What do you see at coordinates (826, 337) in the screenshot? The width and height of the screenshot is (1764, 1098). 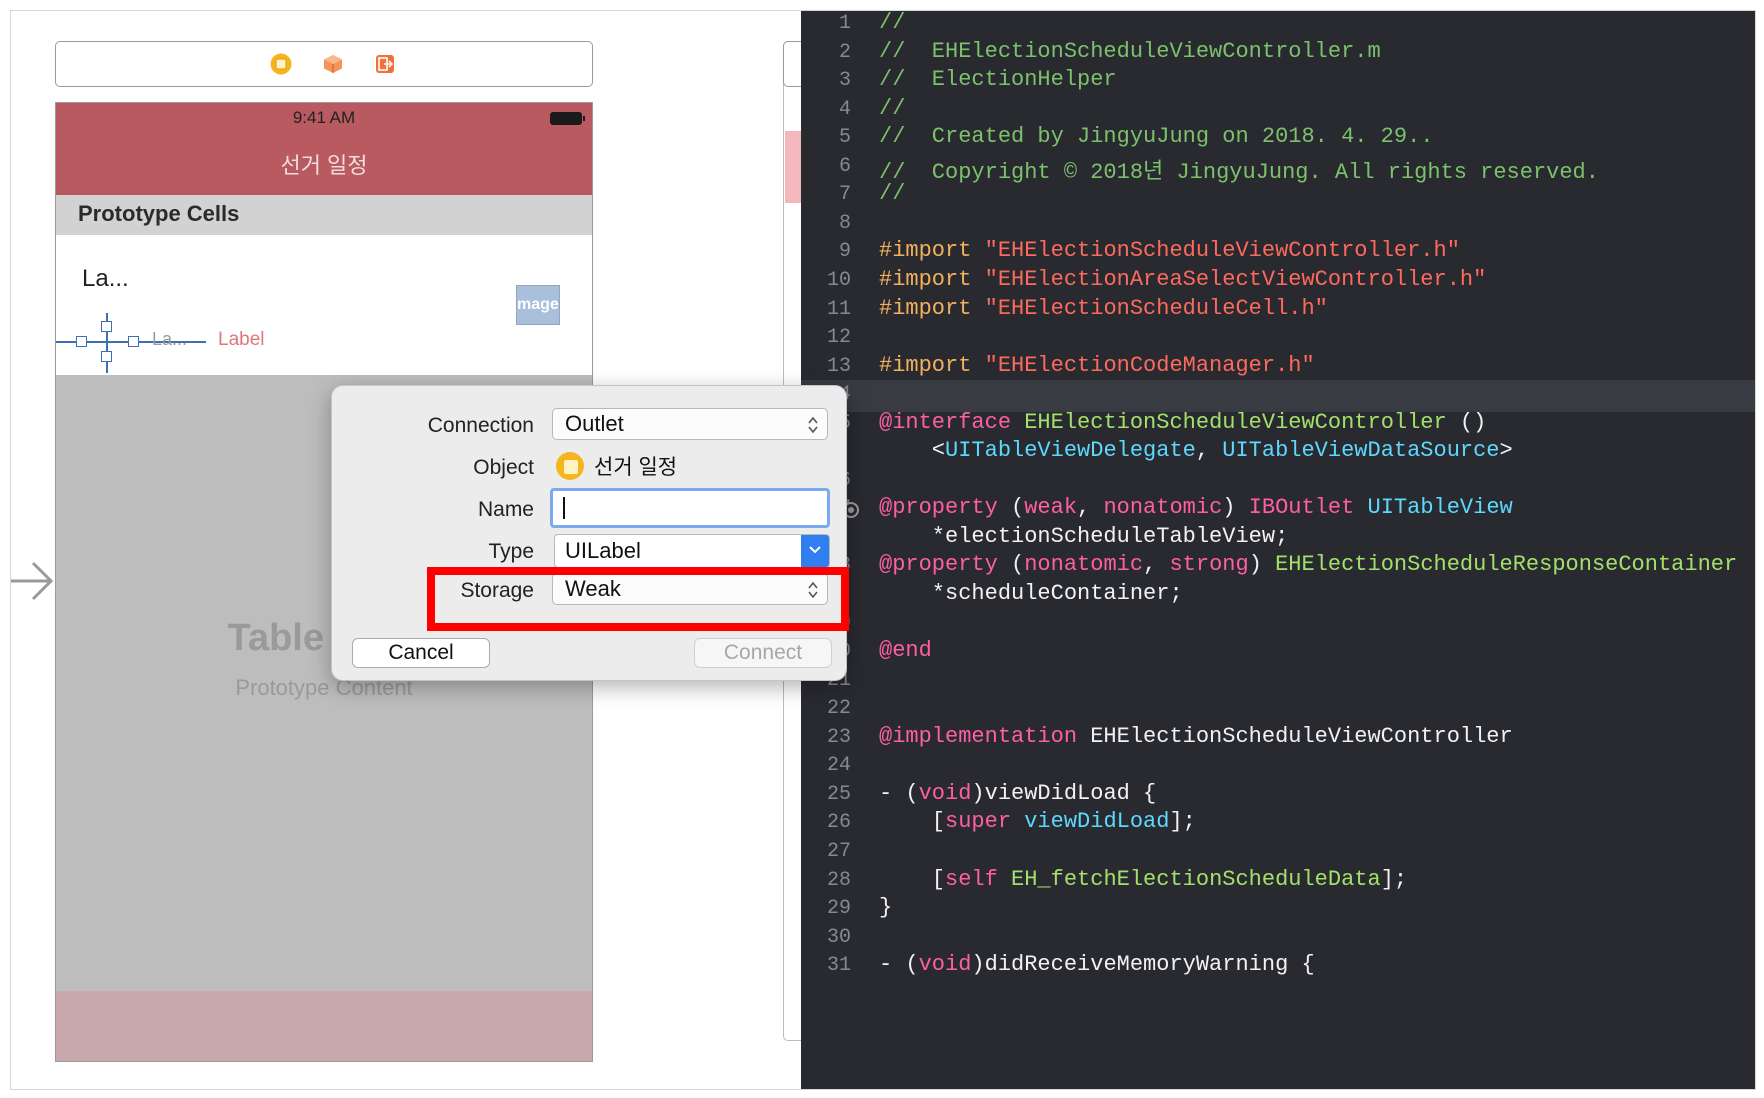 I see `line-number: 12` at bounding box center [826, 337].